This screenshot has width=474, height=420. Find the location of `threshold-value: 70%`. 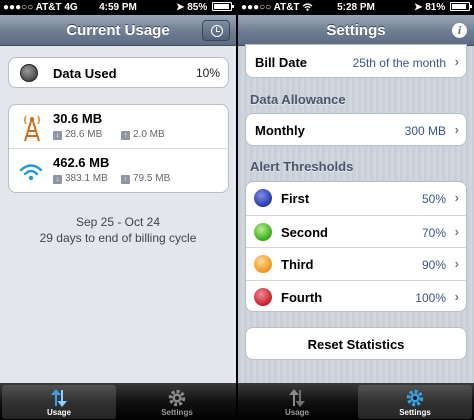

threshold-value: 70% is located at coordinates (433, 233).